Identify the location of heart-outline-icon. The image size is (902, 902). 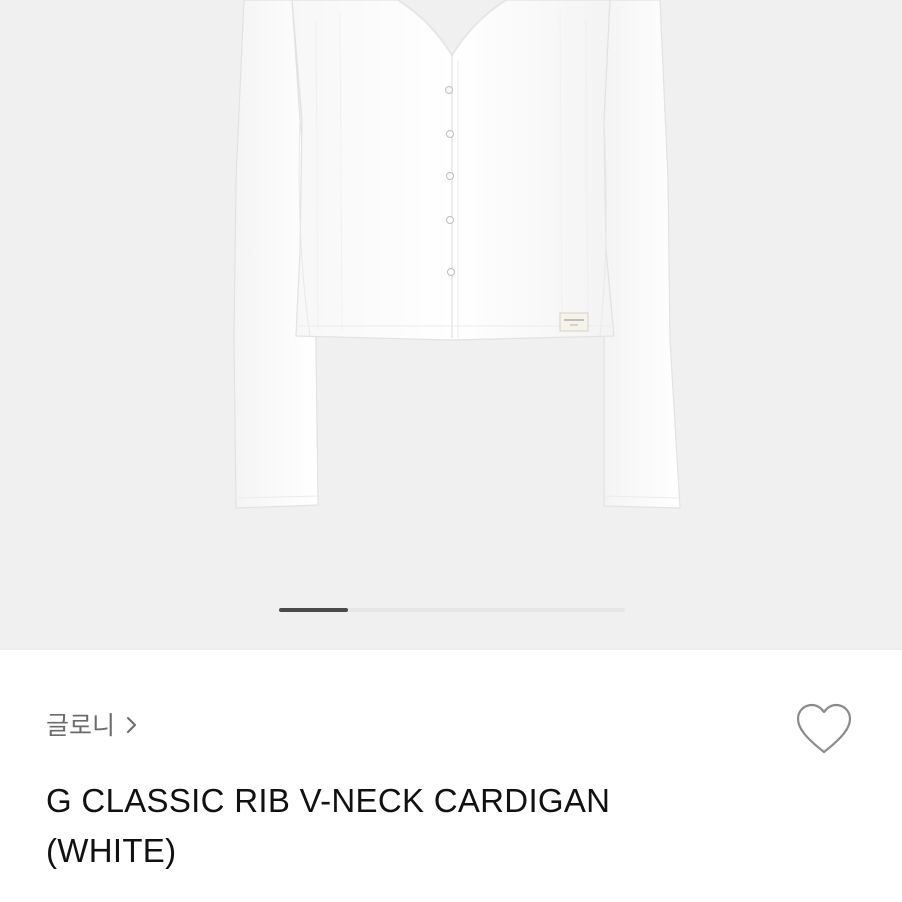
(824, 728).